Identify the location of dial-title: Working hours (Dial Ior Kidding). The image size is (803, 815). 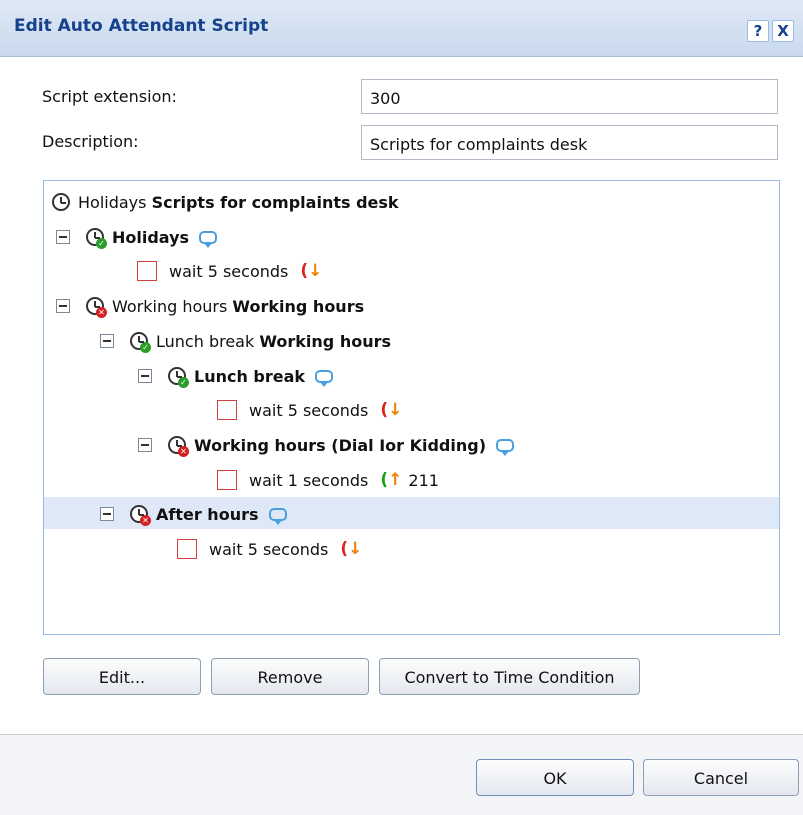
(340, 445).